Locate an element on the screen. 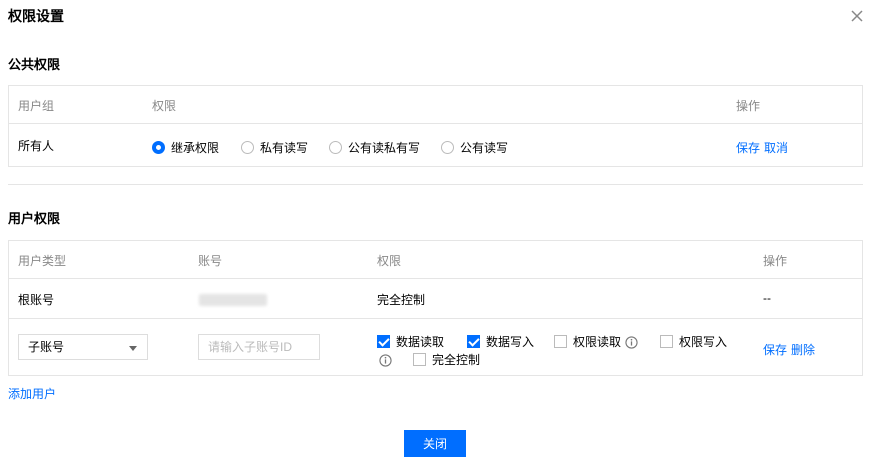  chevron-down-icon is located at coordinates (133, 348).